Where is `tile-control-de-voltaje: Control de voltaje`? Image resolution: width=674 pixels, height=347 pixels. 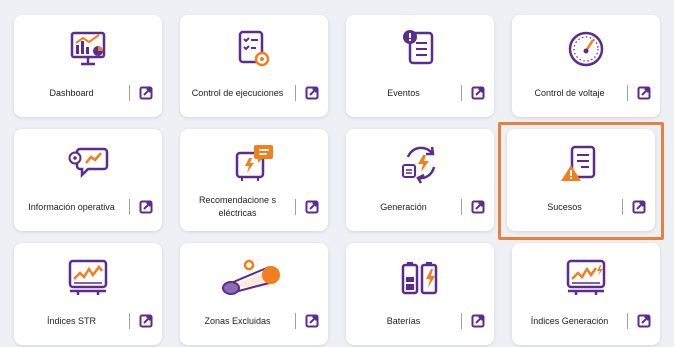
tile-control-de-voltaje: Control de voltaje is located at coordinates (586, 66).